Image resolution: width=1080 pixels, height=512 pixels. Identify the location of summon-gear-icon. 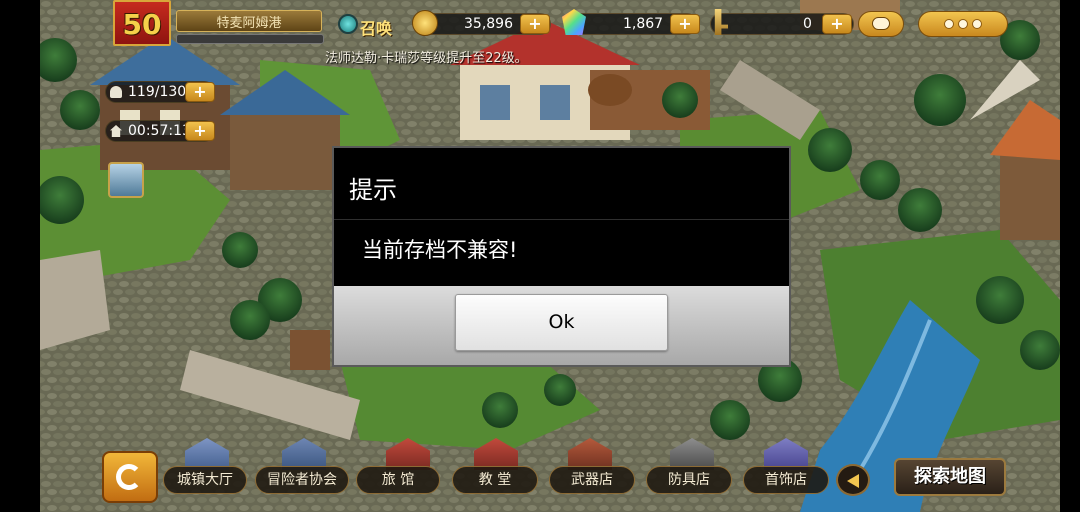
(348, 24).